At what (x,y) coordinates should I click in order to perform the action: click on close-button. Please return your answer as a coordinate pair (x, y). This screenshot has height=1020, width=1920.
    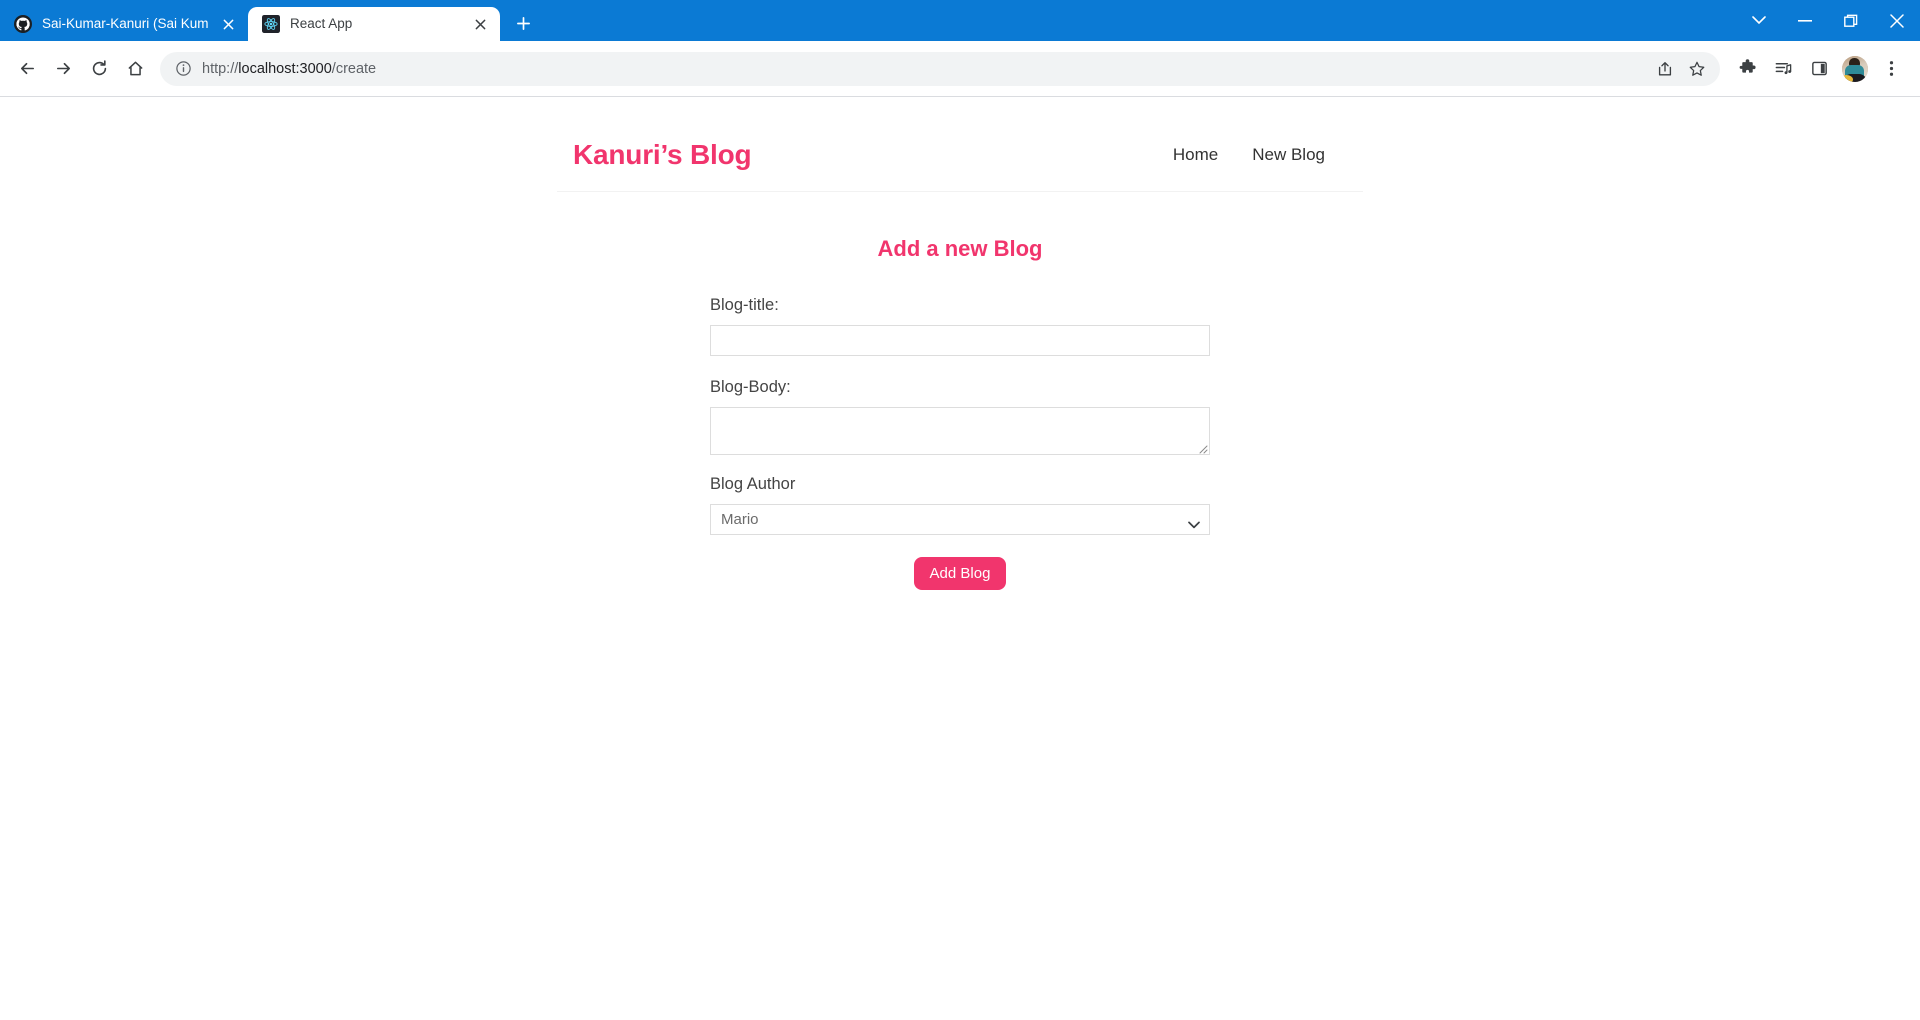
    Looking at the image, I should click on (1897, 20).